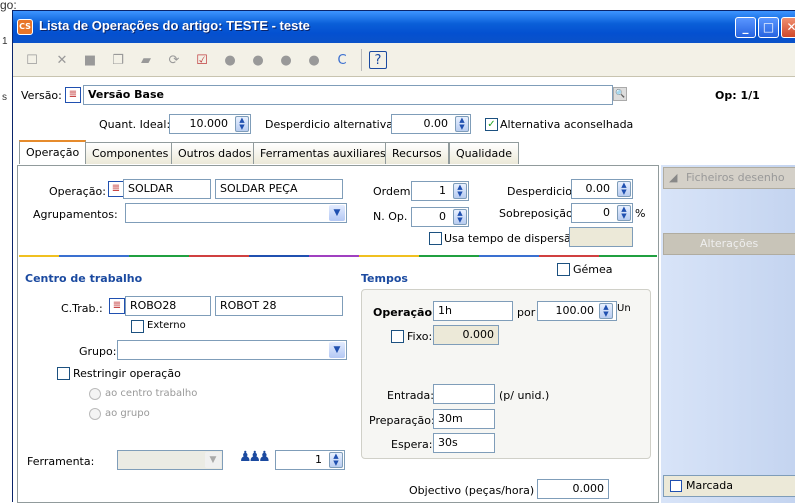 This screenshot has width=795, height=503. Describe the element at coordinates (174, 60) in the screenshot. I see `refresh-icon: ⟳` at that location.